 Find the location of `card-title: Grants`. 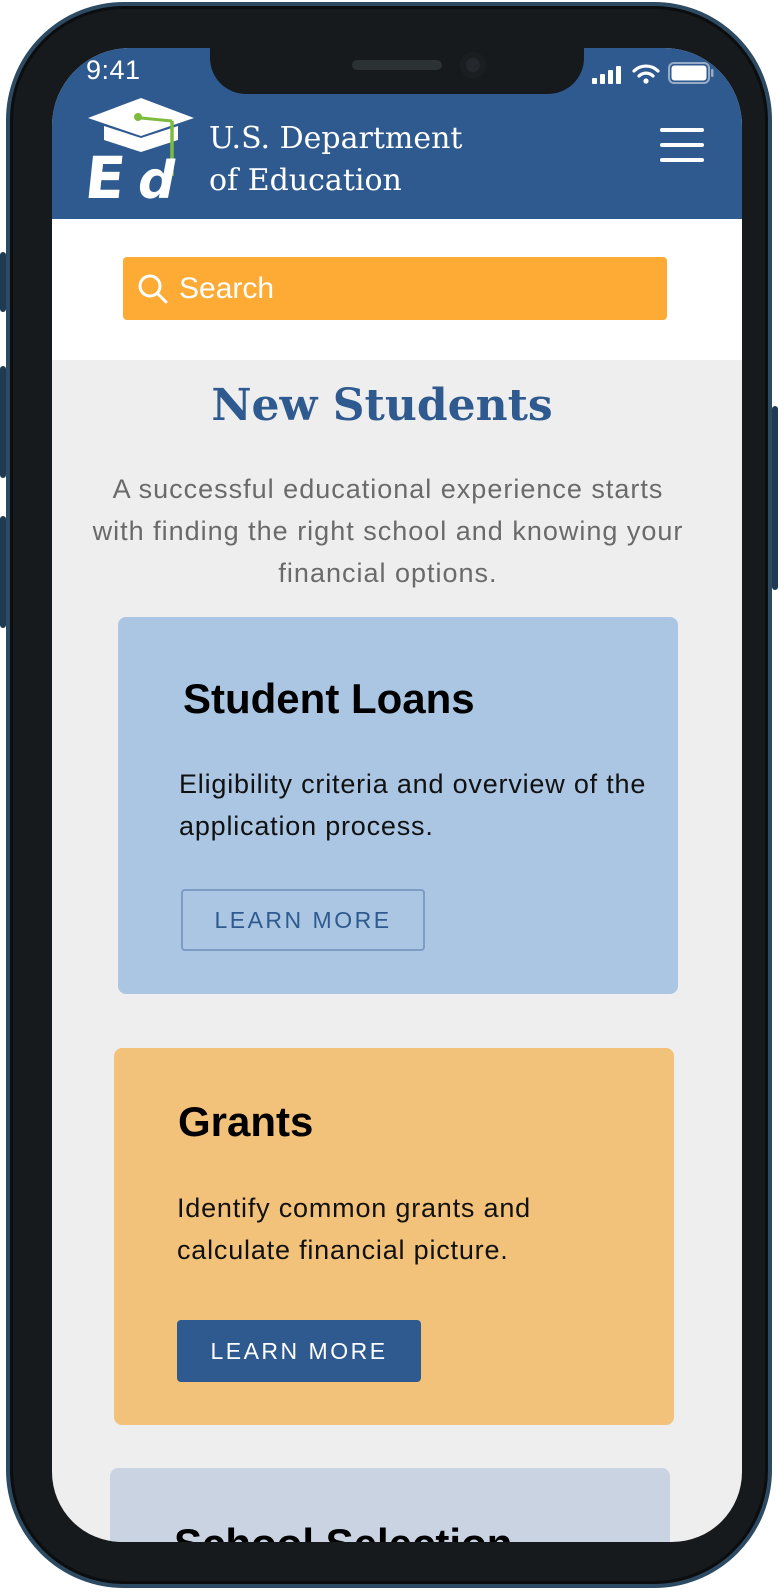

card-title: Grants is located at coordinates (246, 1121).